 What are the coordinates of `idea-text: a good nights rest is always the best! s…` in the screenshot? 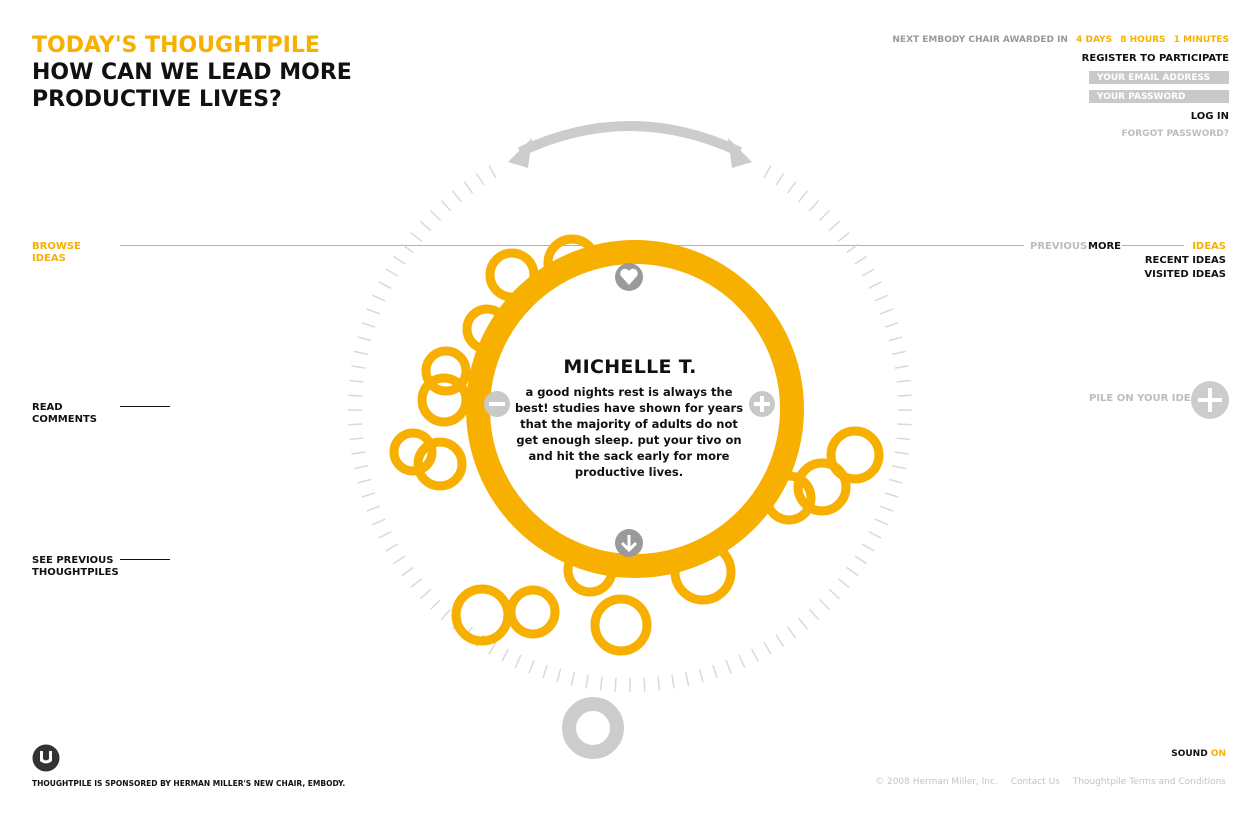 It's located at (629, 432).